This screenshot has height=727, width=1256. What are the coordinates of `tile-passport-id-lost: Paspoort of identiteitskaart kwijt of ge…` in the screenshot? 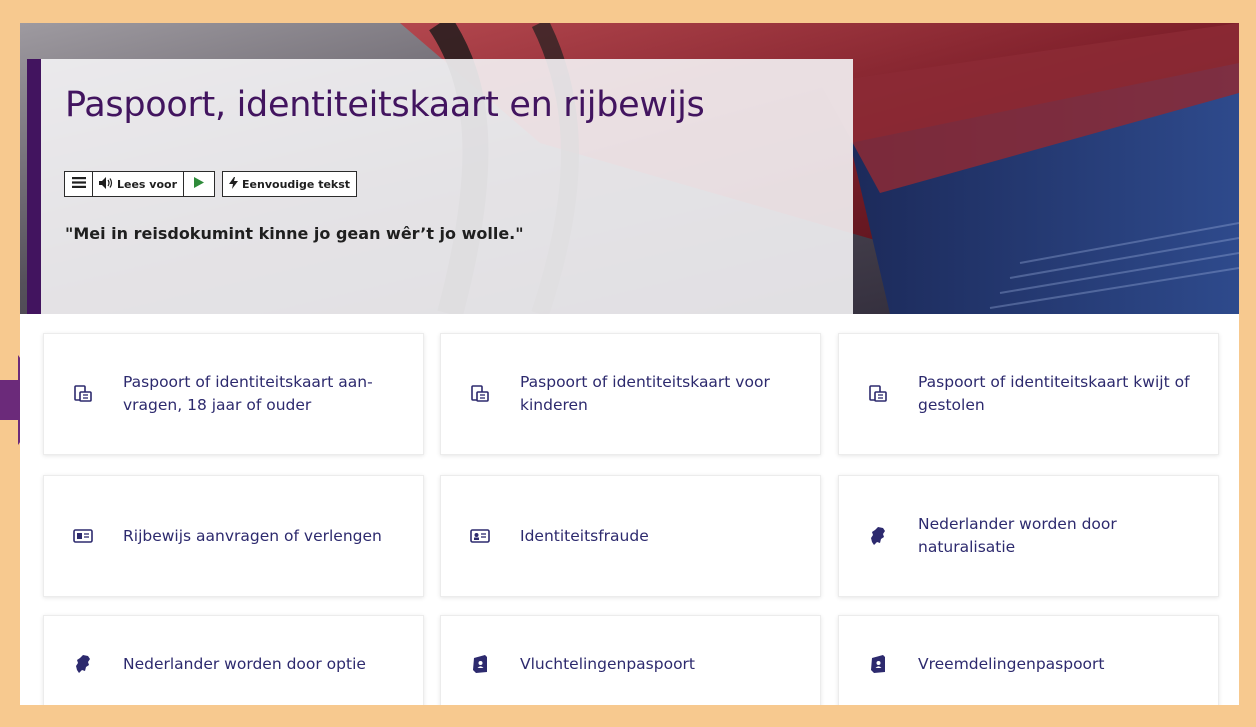 It's located at (1028, 394).